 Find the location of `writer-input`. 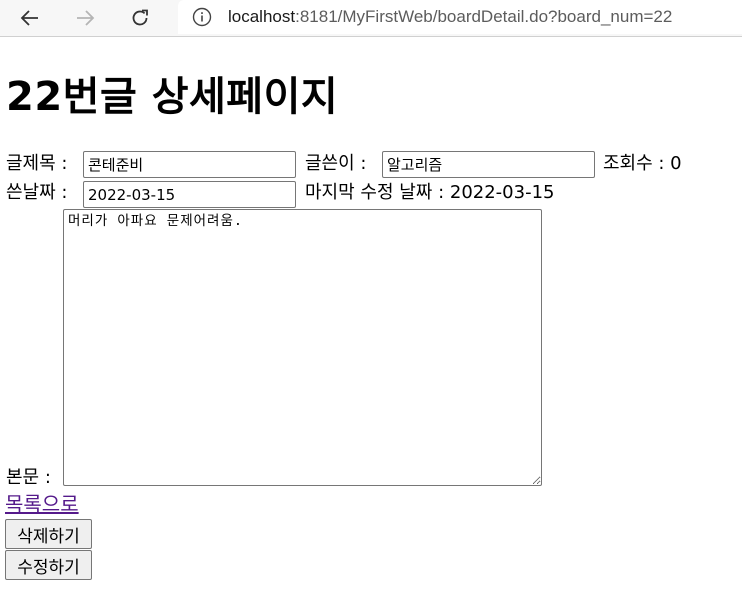

writer-input is located at coordinates (488, 164).